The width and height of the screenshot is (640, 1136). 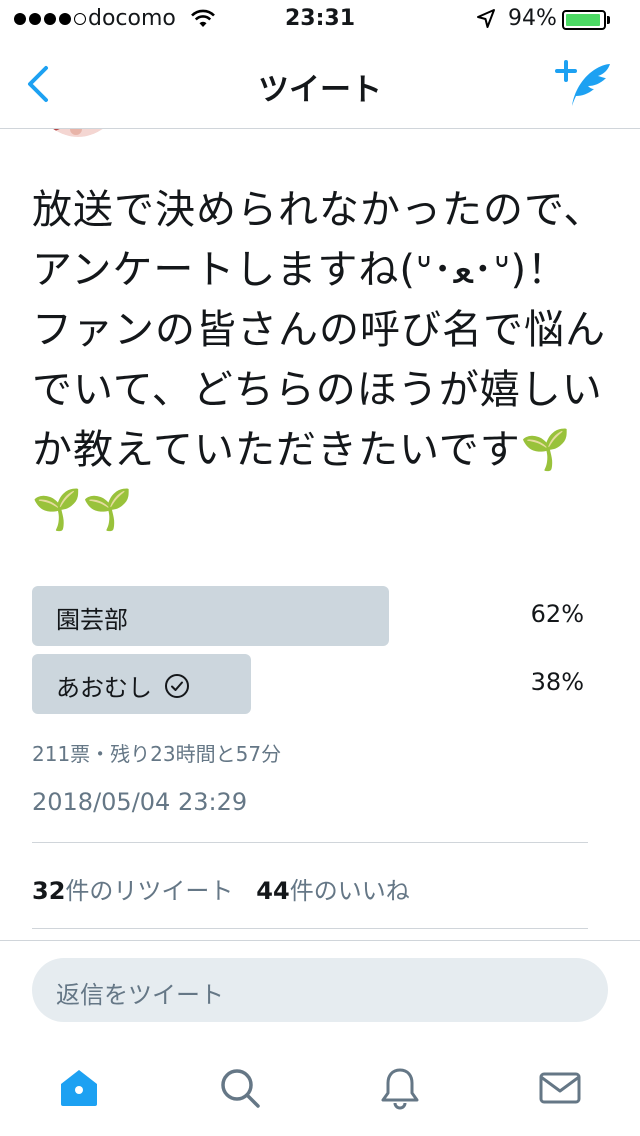 What do you see at coordinates (157, 754) in the screenshot?
I see `poll-meta: 211票・残り23時間と57分` at bounding box center [157, 754].